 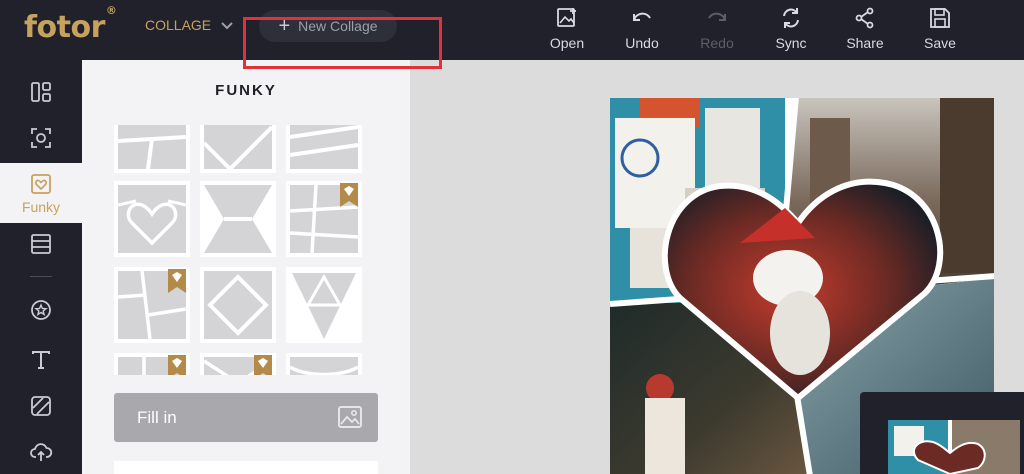 What do you see at coordinates (642, 31) in the screenshot?
I see `undo-button: Undo` at bounding box center [642, 31].